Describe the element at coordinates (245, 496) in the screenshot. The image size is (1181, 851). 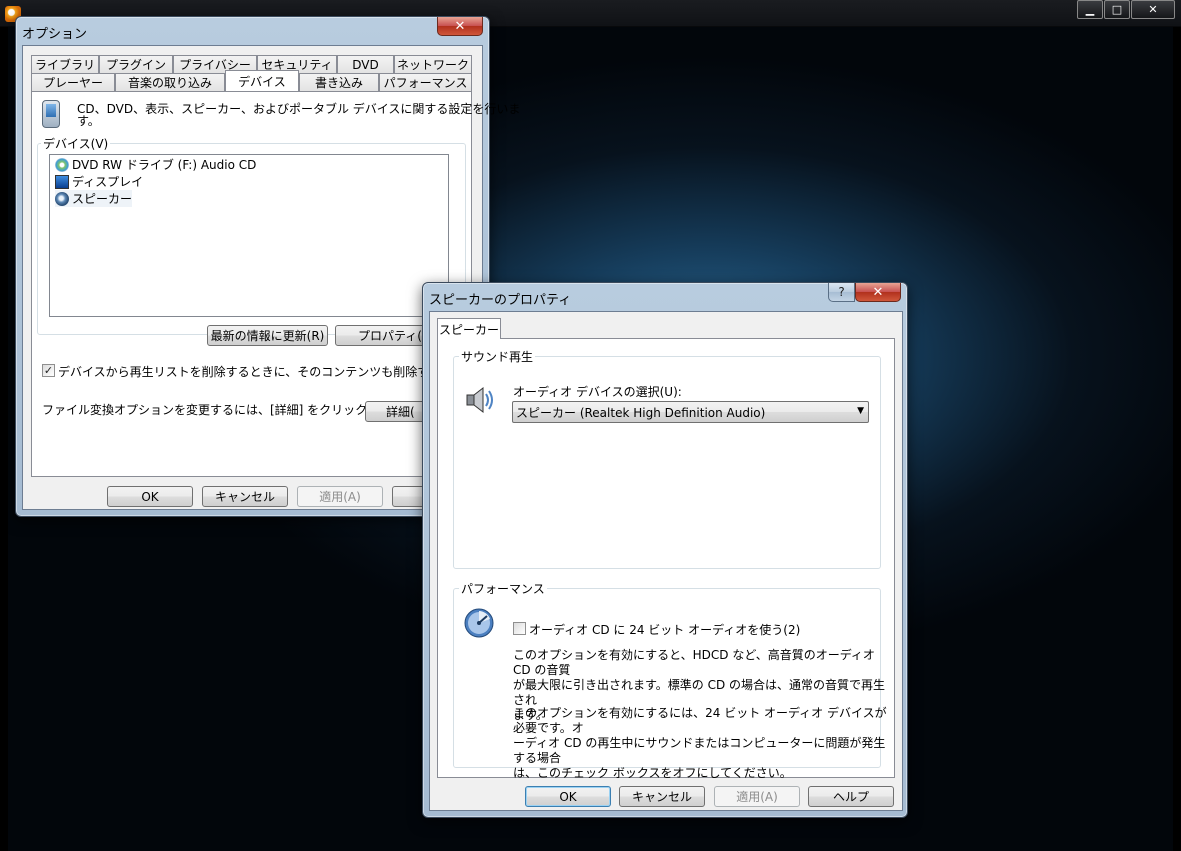
I see `options-cancel-button: キャンセル` at that location.